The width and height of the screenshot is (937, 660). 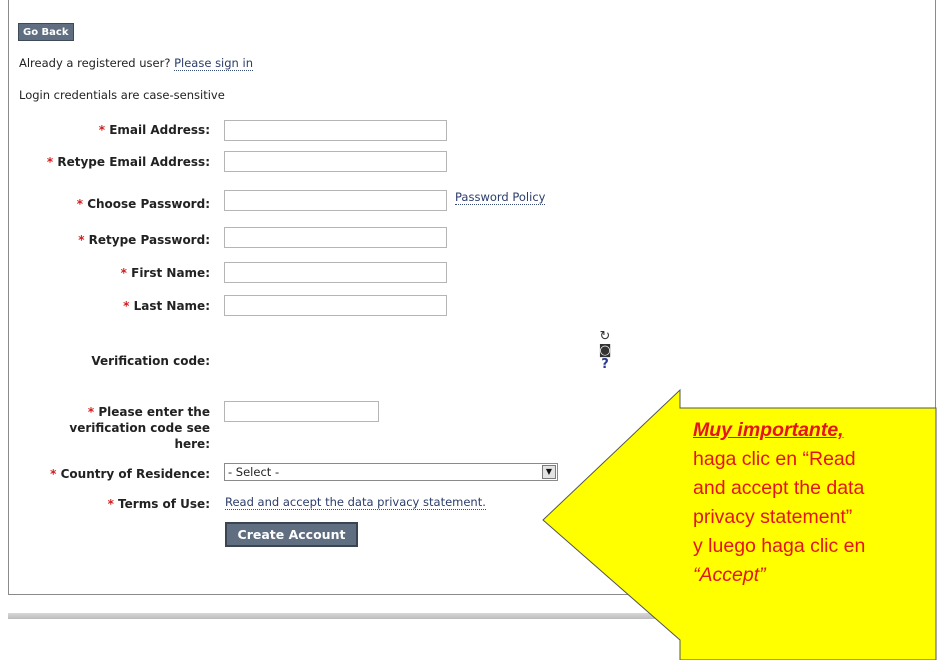 I want to click on callout-line-5: “Accept”, so click(x=729, y=575).